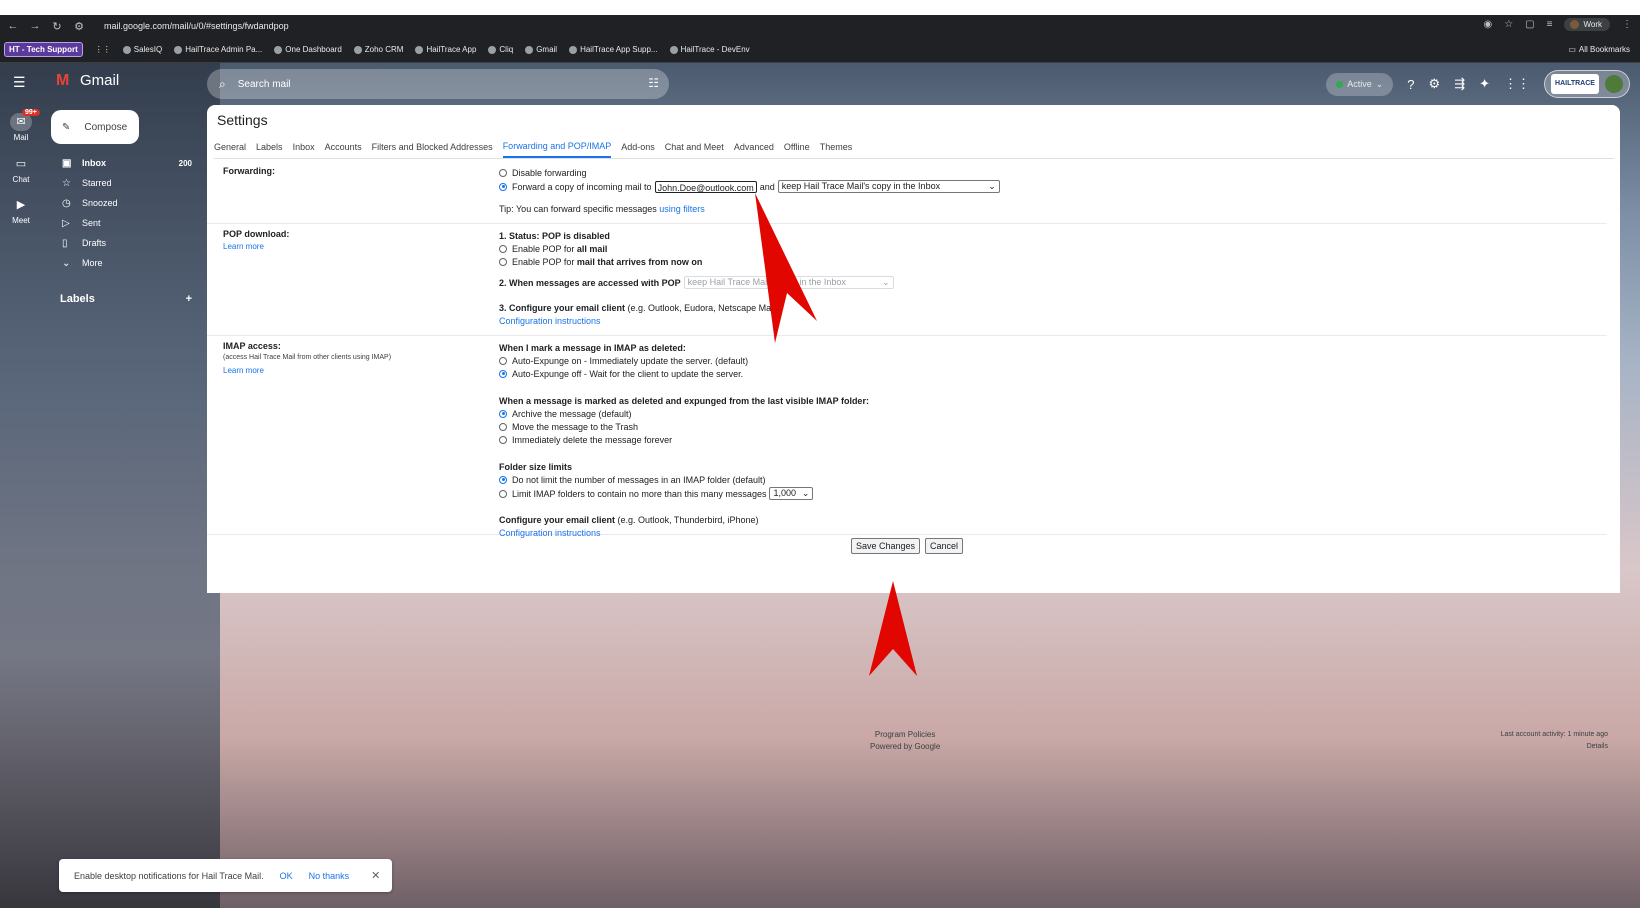 Image resolution: width=1640 pixels, height=924 pixels. What do you see at coordinates (1550, 24) in the screenshot?
I see `media-icon: ≡` at bounding box center [1550, 24].